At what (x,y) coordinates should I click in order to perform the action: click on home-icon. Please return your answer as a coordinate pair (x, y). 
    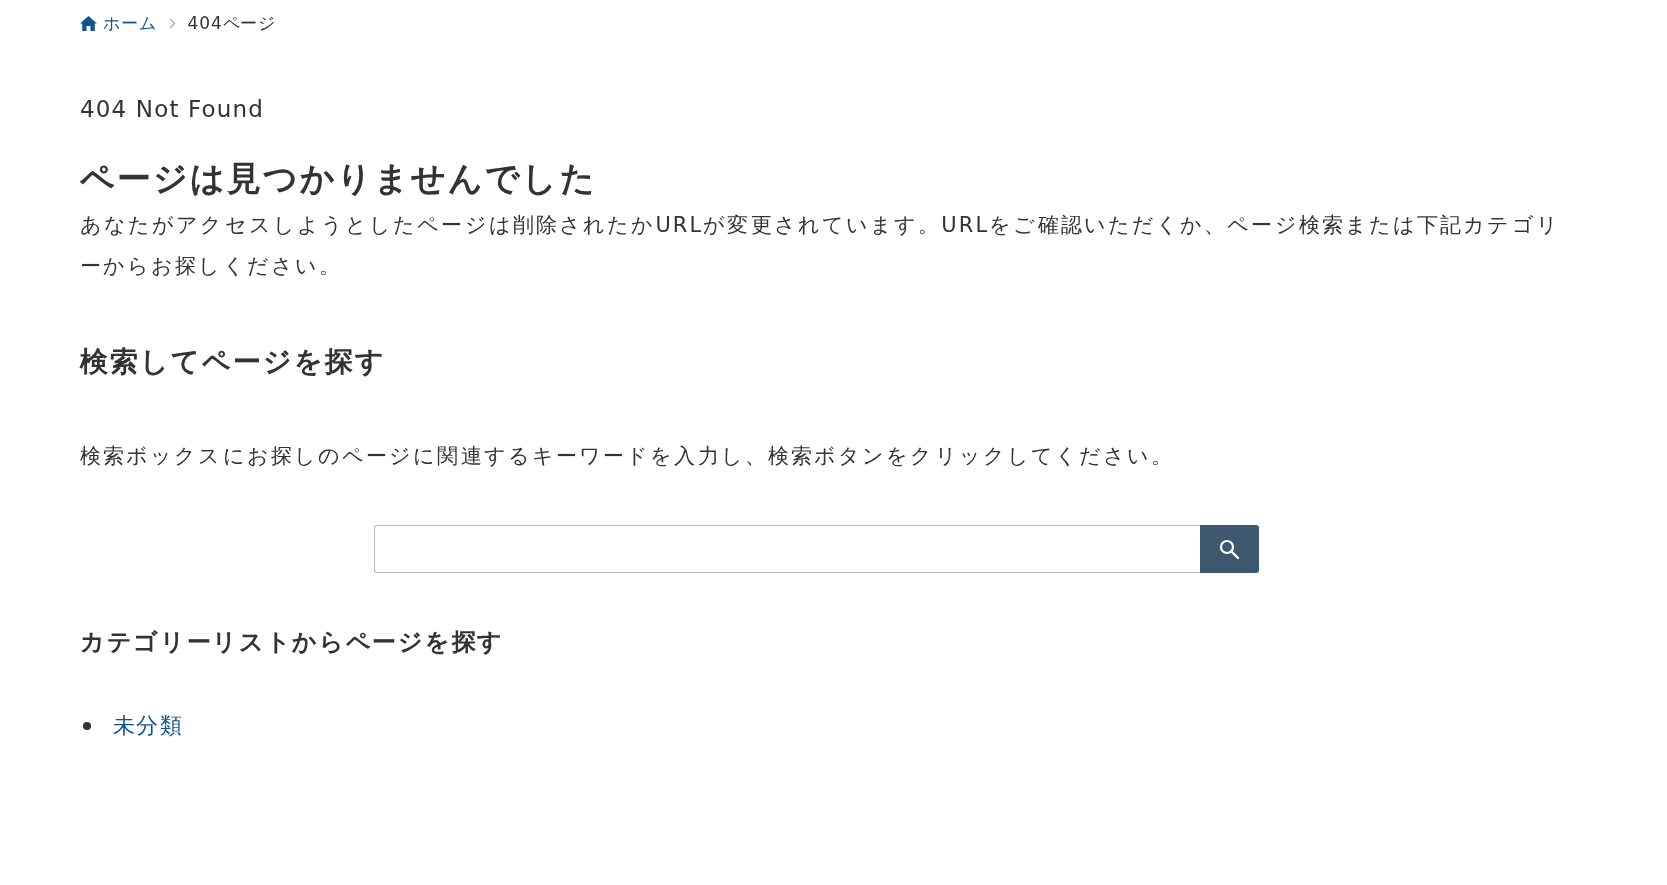
    Looking at the image, I should click on (88, 23).